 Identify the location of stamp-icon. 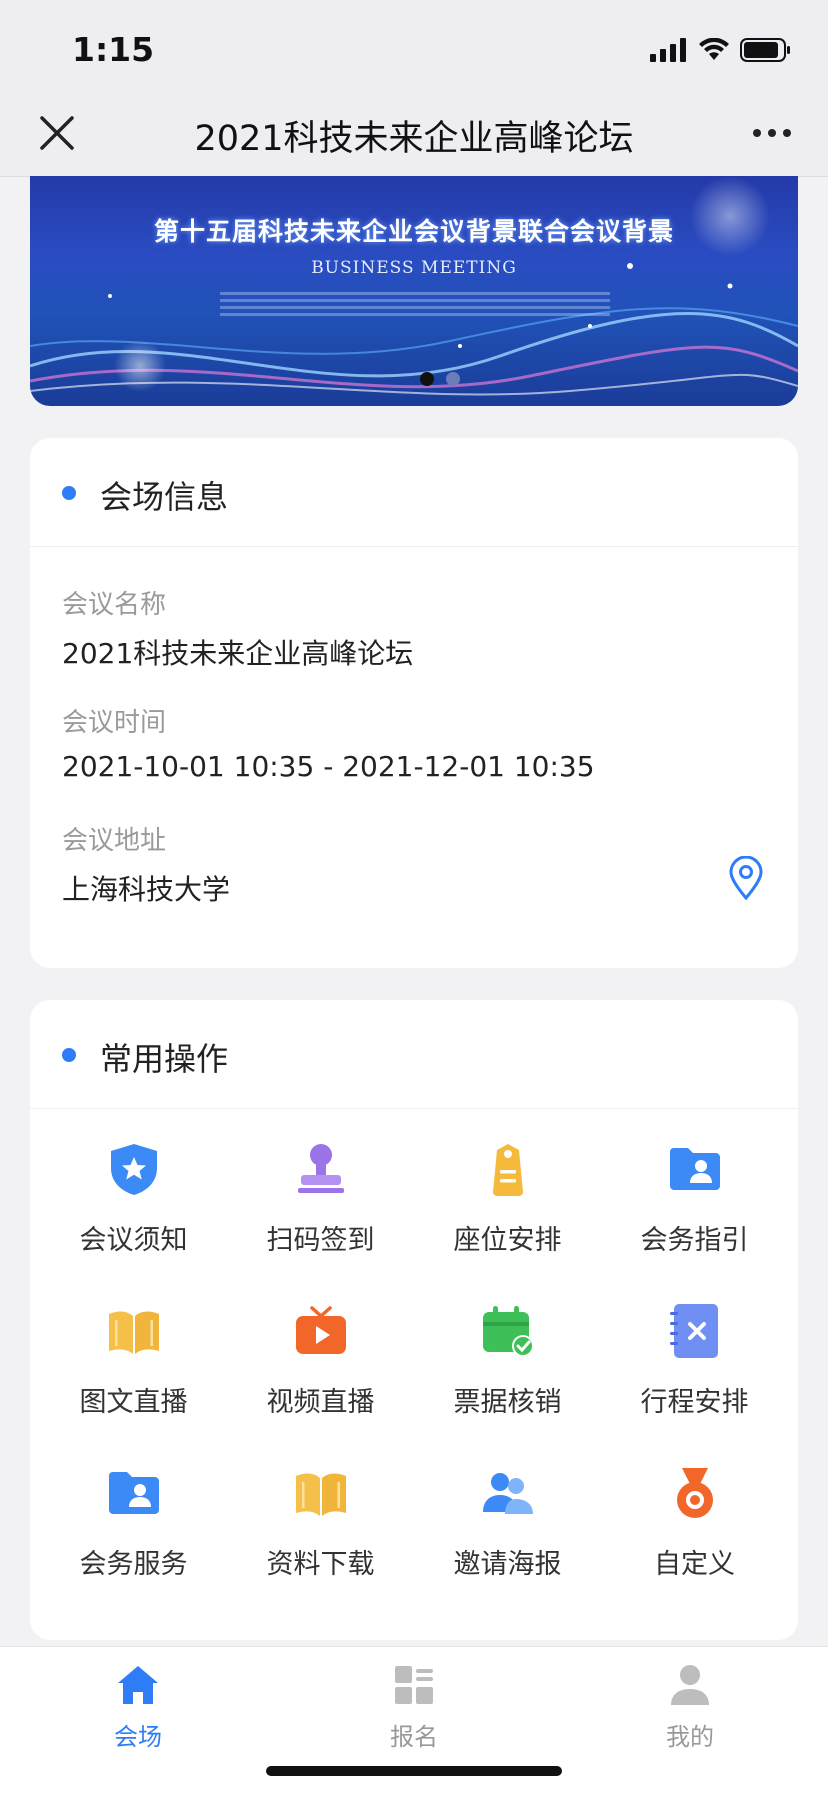
(320, 1168).